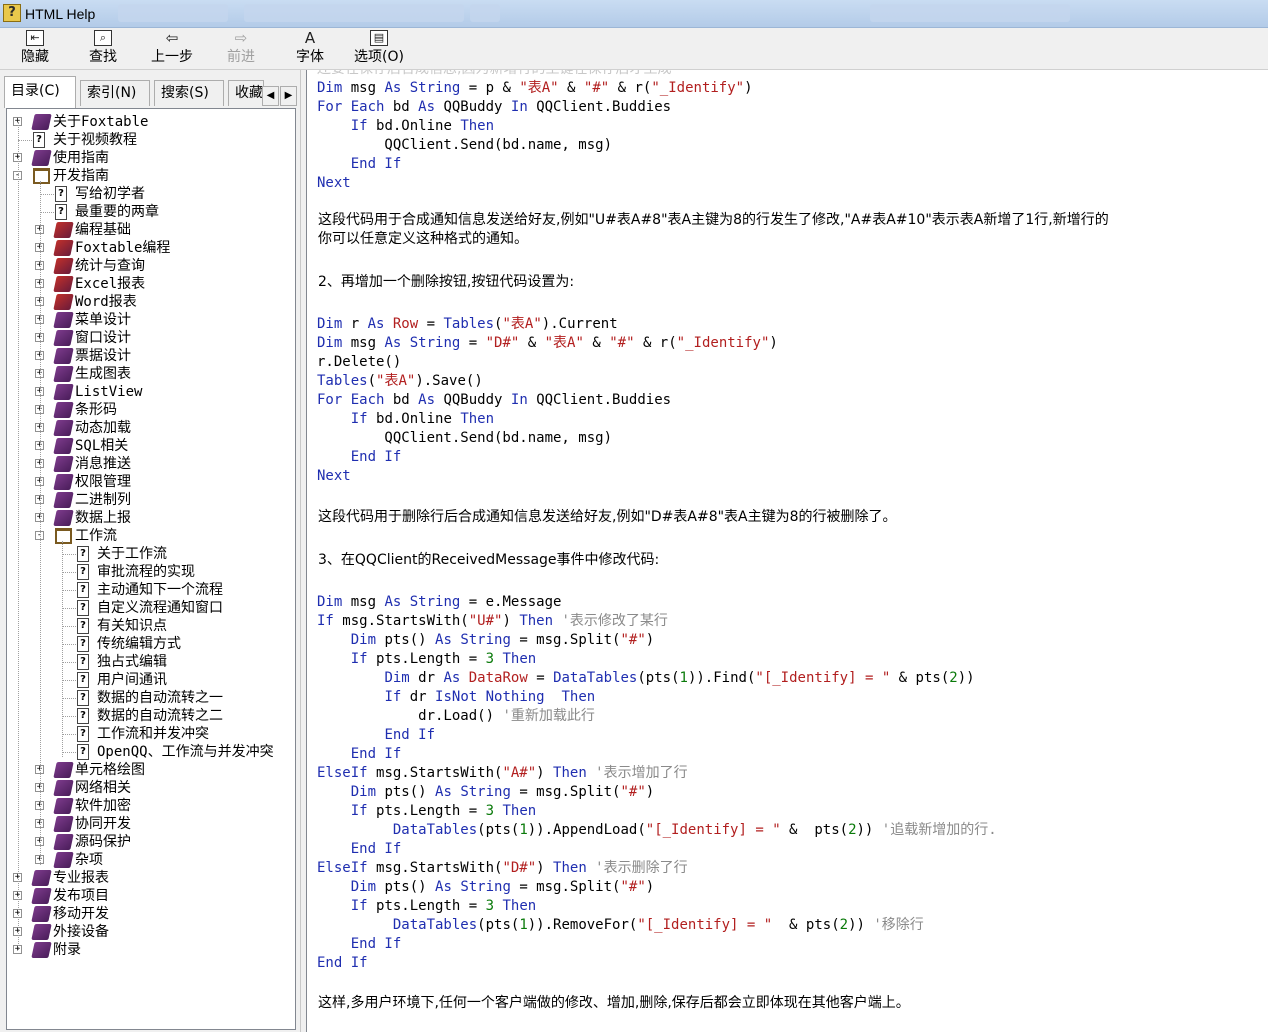 The width and height of the screenshot is (1268, 1032). Describe the element at coordinates (376, 164) in the screenshot. I see `code-token: End If` at that location.